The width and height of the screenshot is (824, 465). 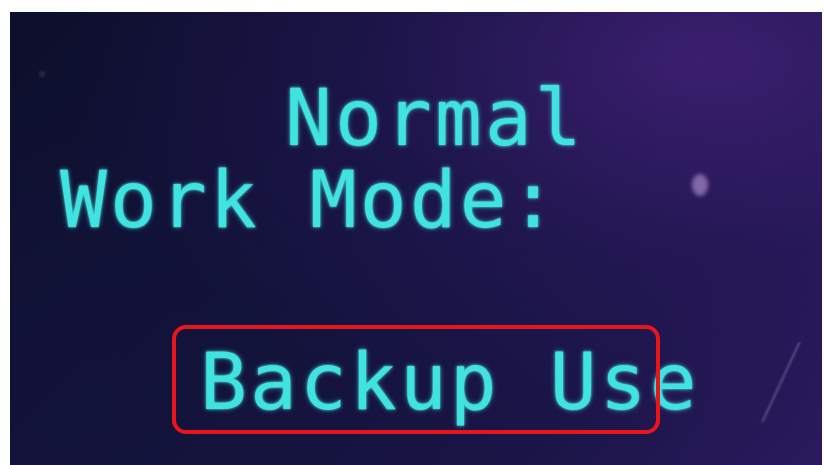 I want to click on screen-reflection, so click(x=791, y=382).